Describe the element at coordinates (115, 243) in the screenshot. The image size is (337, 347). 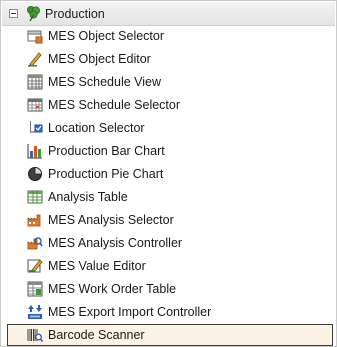
I see `item-label: MES Analysis Controller` at that location.